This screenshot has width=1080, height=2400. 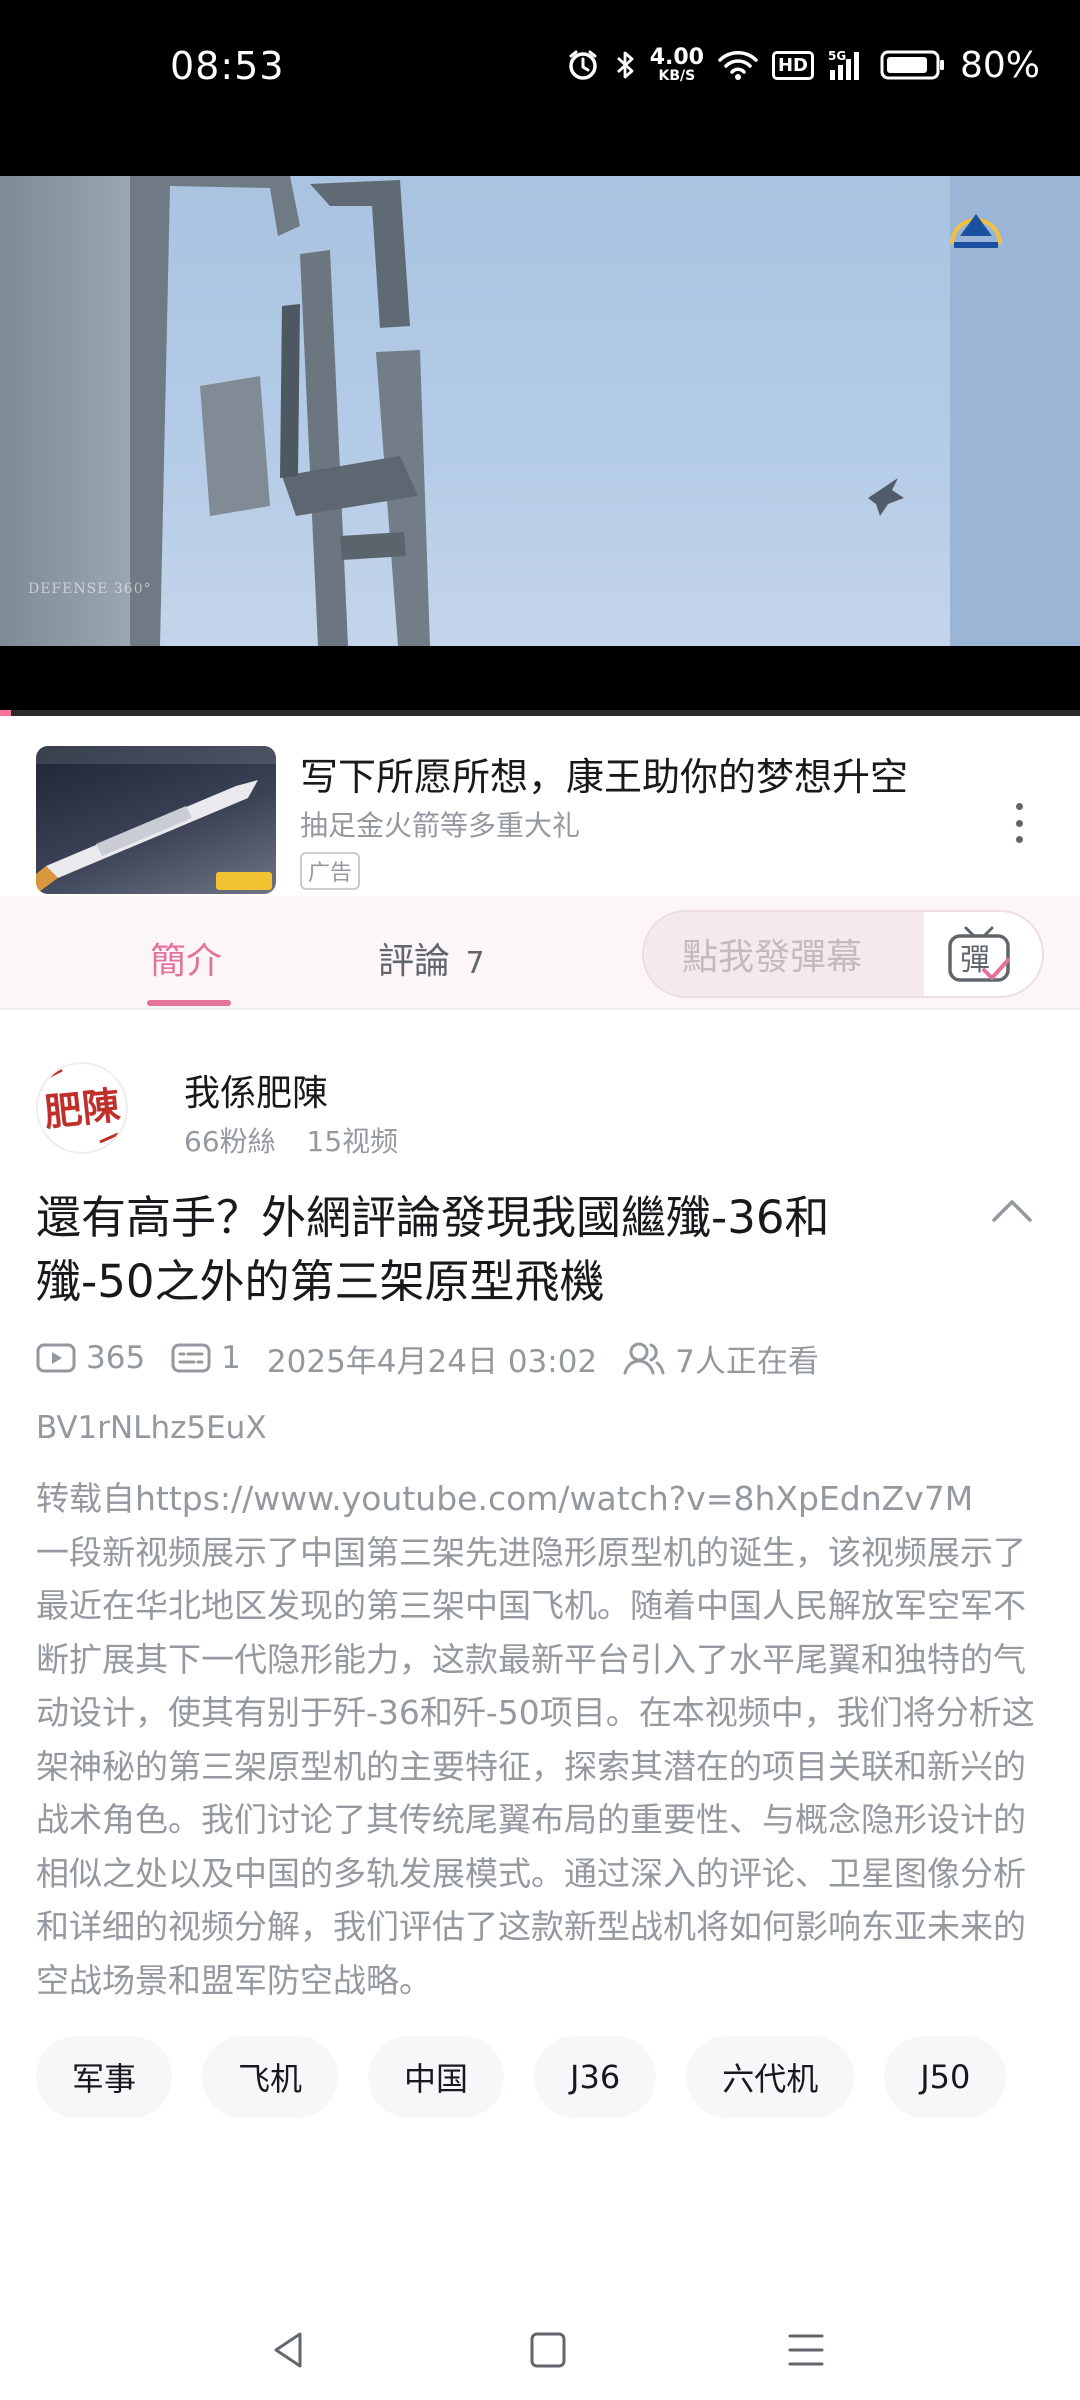 I want to click on video-meta: 365 1 2025年4月24日 03:02 7人正在看, so click(x=440, y=1358).